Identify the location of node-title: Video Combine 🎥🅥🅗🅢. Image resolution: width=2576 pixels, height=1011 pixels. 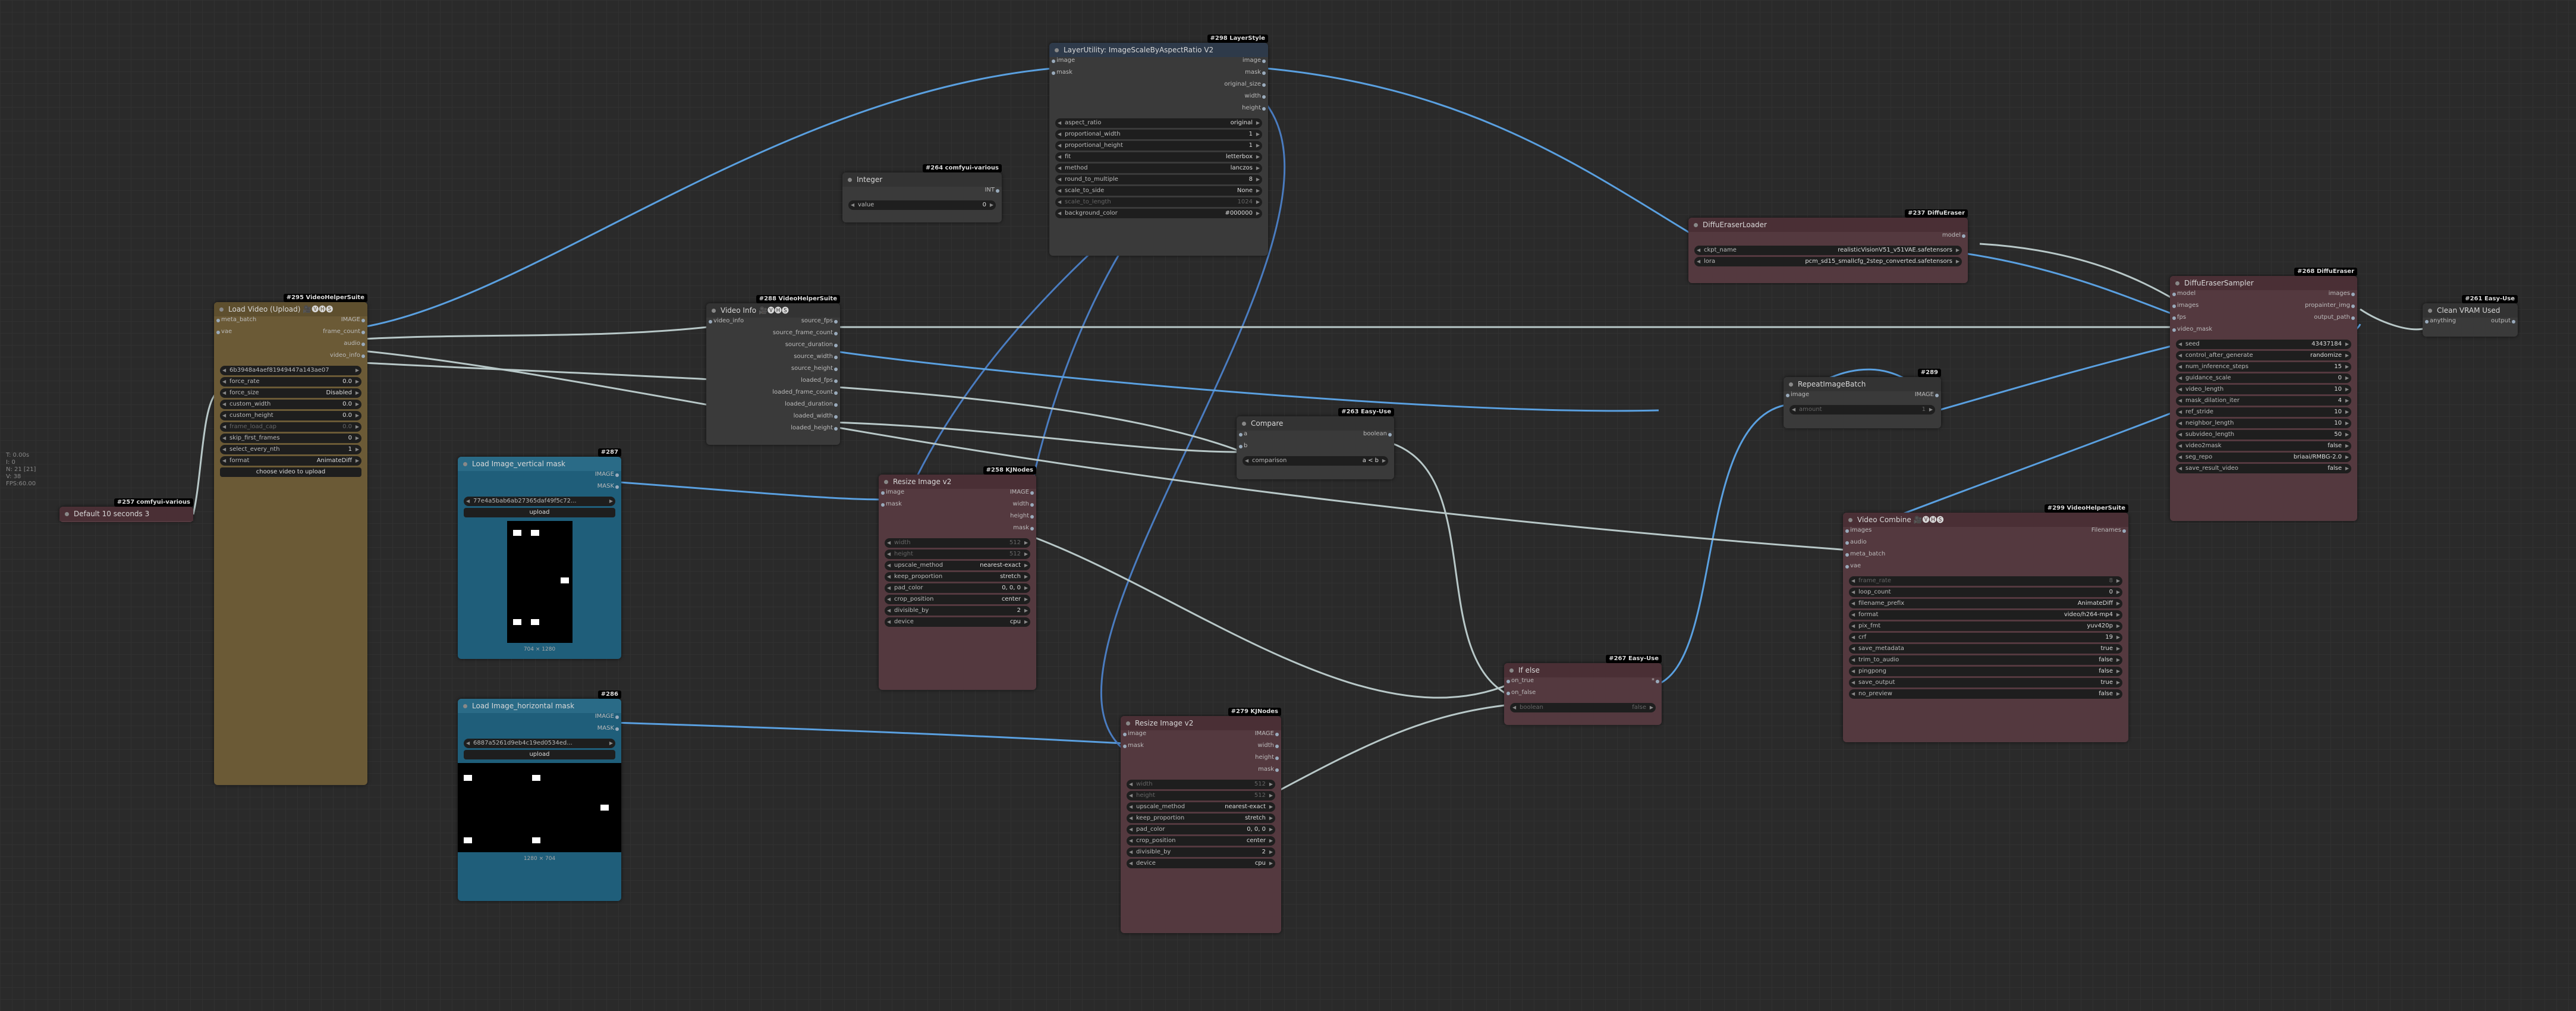
(1985, 520).